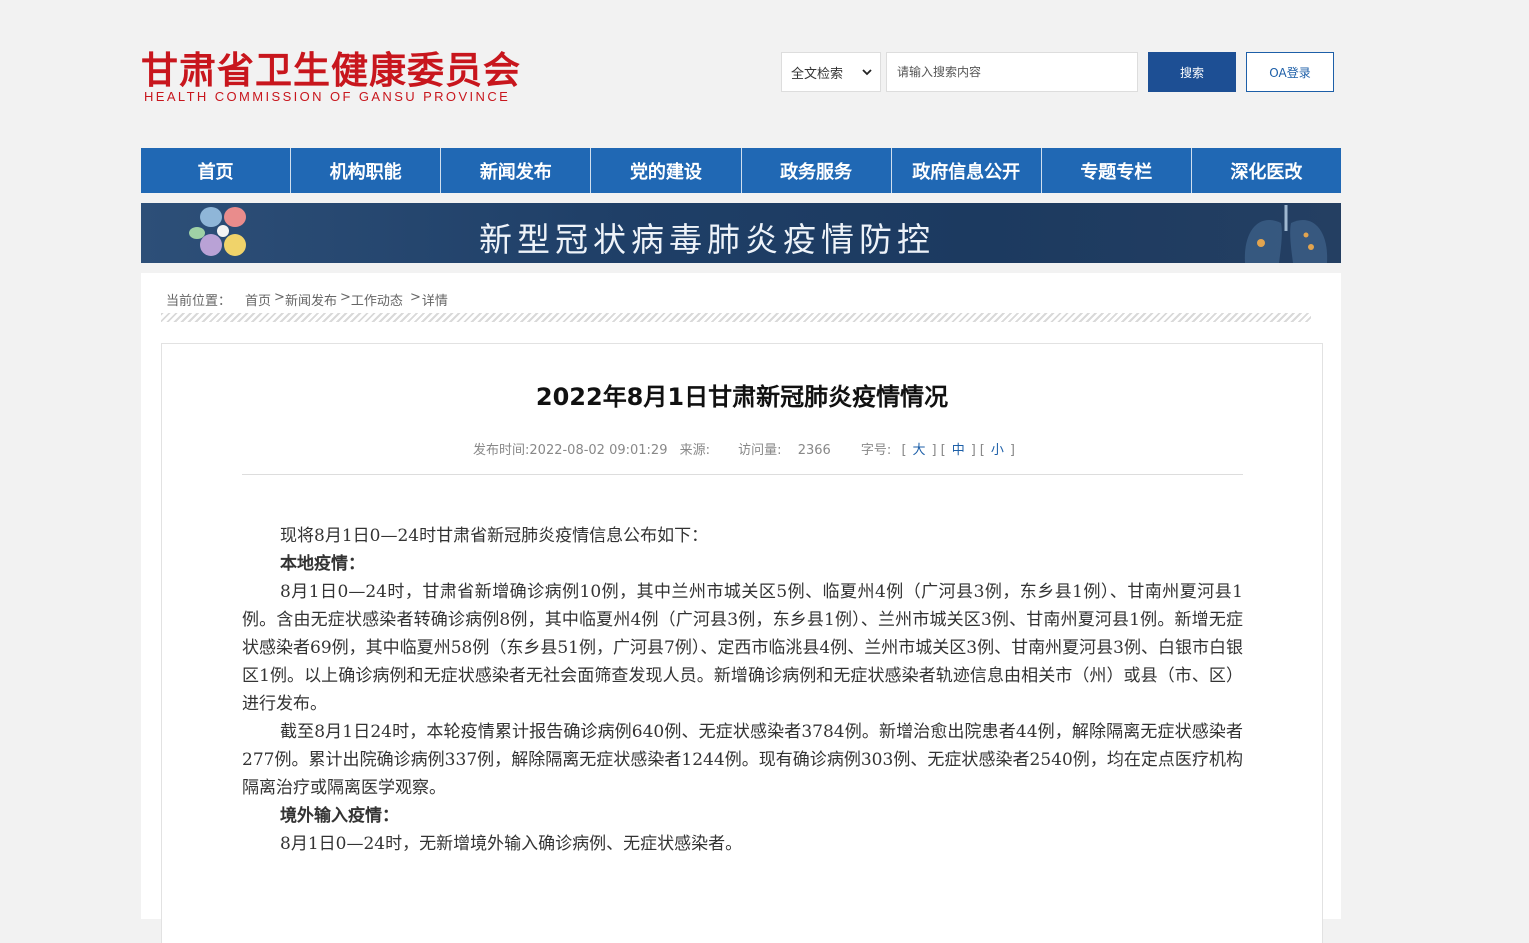  I want to click on breadcrumb-work: 工作动态, so click(377, 299).